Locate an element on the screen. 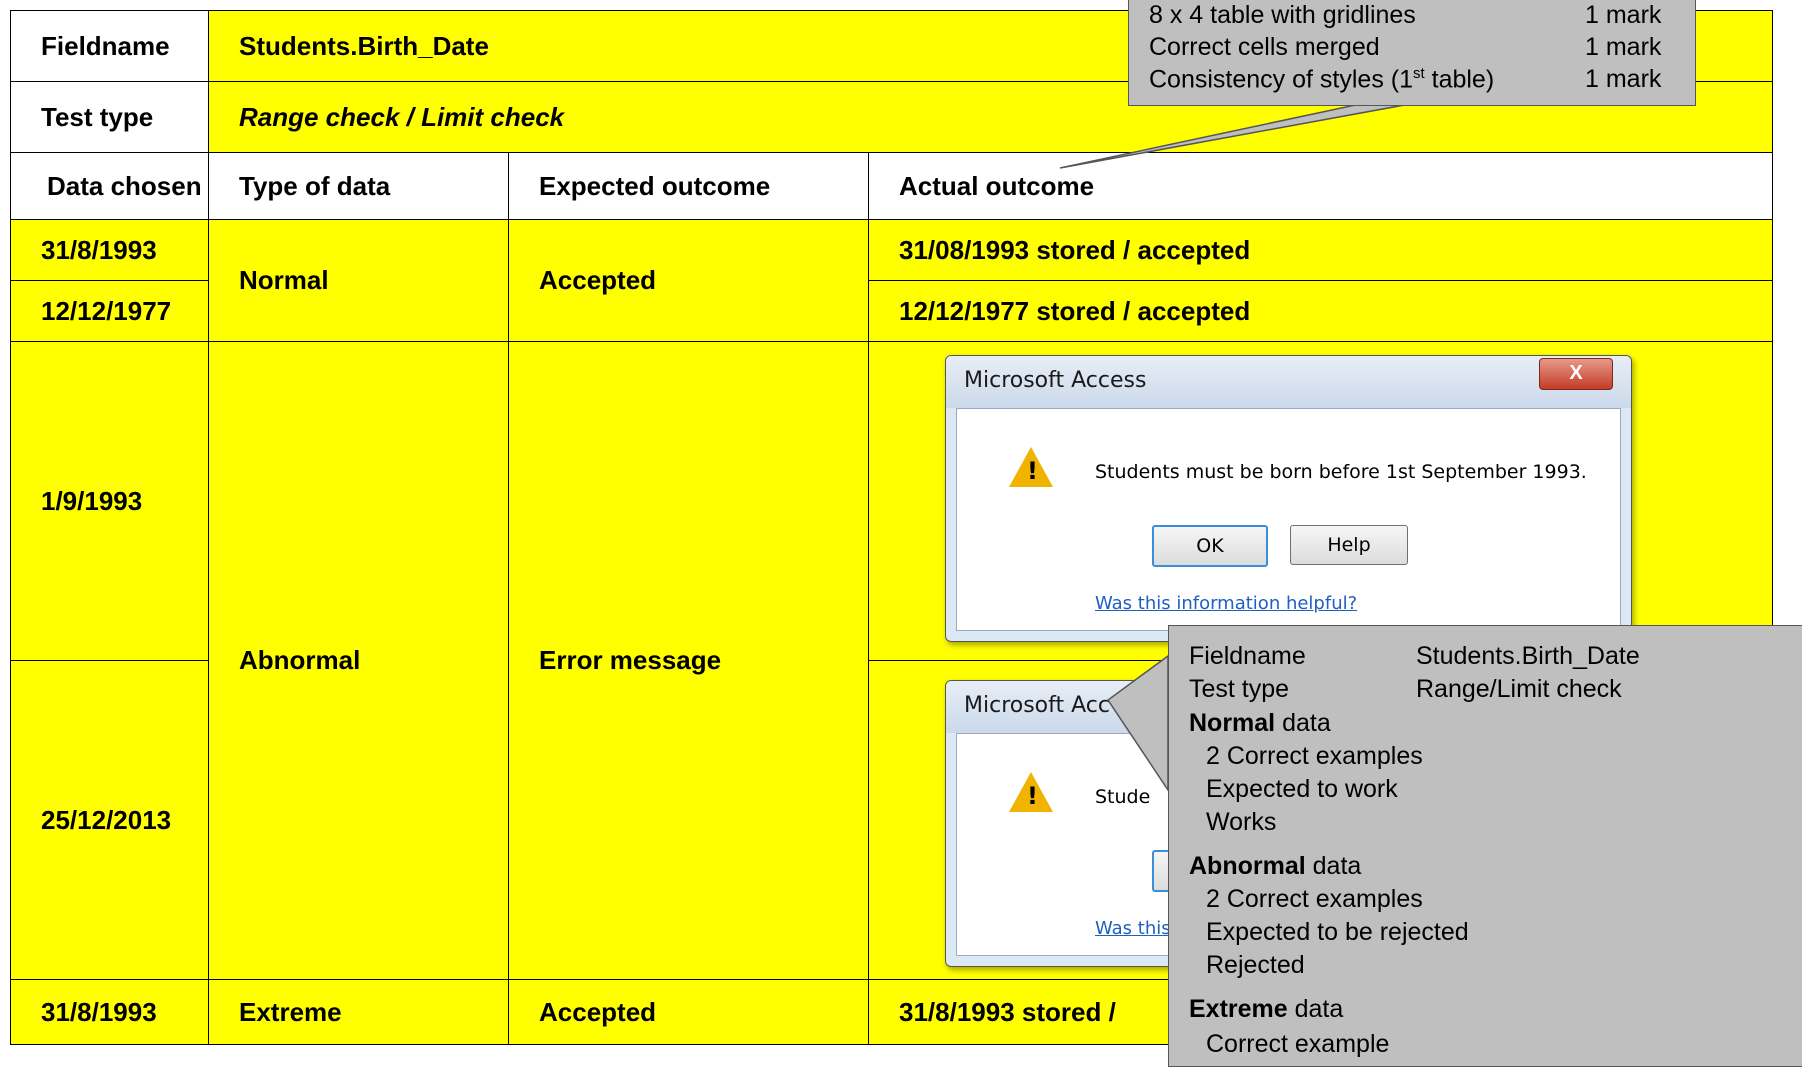 The image size is (1802, 1067). actual-outcome-cell: 31/08/1993 stored / accepted is located at coordinates (1320, 250).